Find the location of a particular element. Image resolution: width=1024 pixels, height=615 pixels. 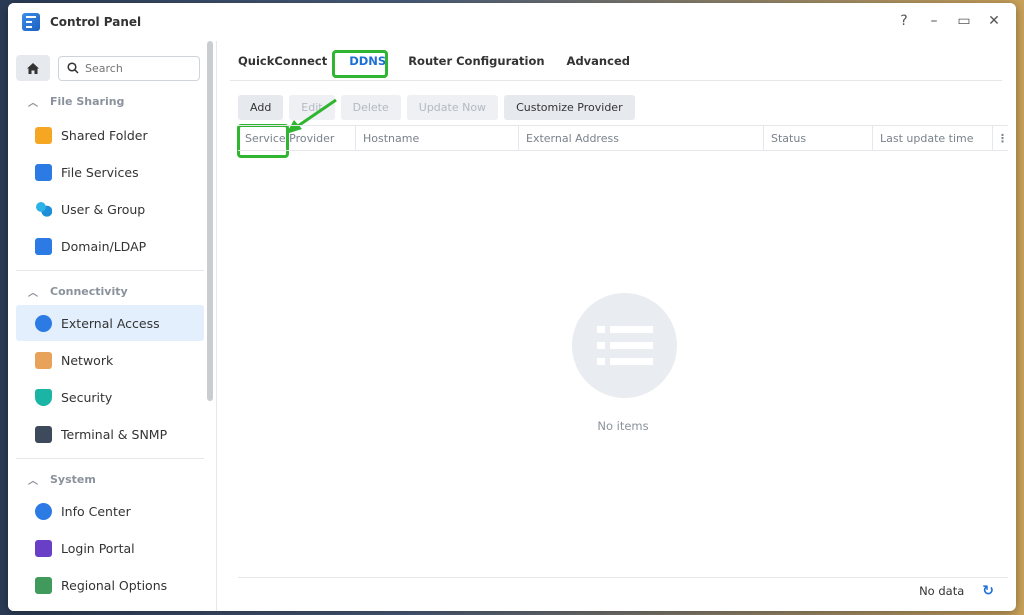

search-box is located at coordinates (129, 68).